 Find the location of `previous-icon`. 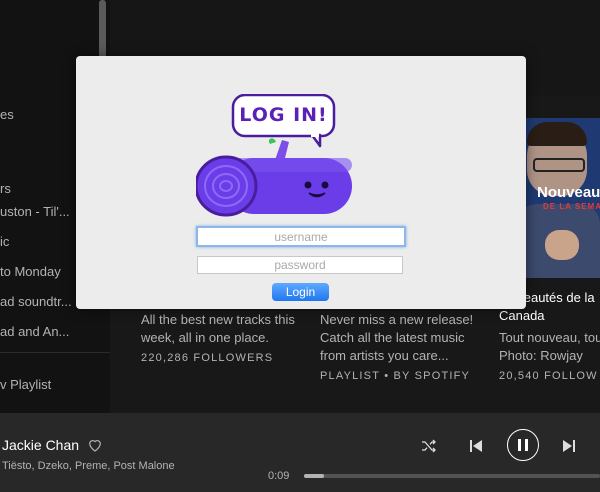

previous-icon is located at coordinates (476, 446).